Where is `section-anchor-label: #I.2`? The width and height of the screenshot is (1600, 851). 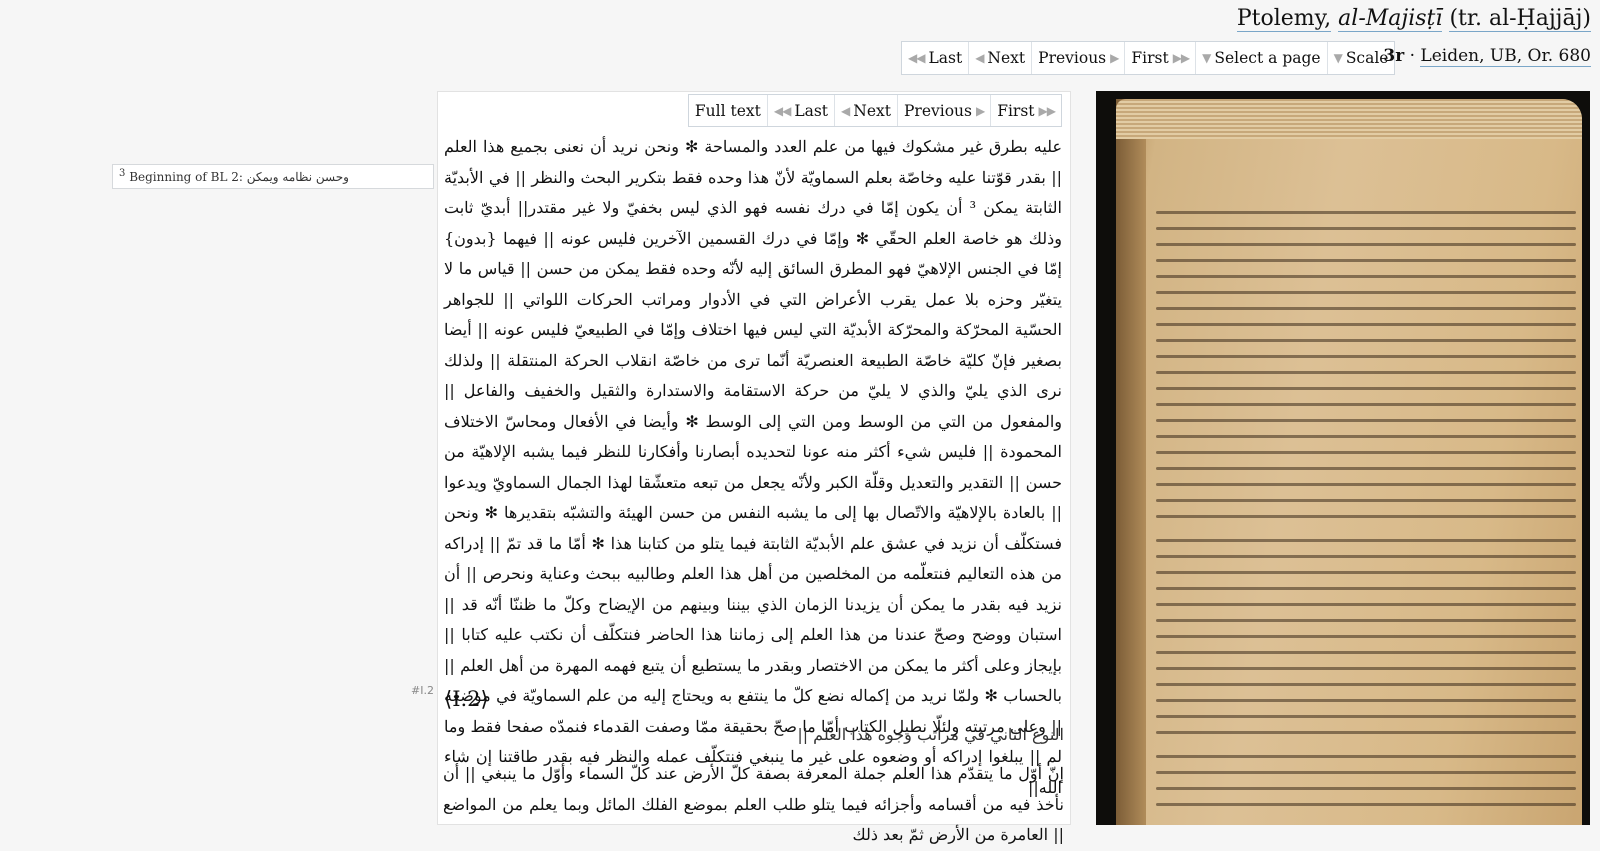
section-anchor-label: #I.2 is located at coordinates (422, 690).